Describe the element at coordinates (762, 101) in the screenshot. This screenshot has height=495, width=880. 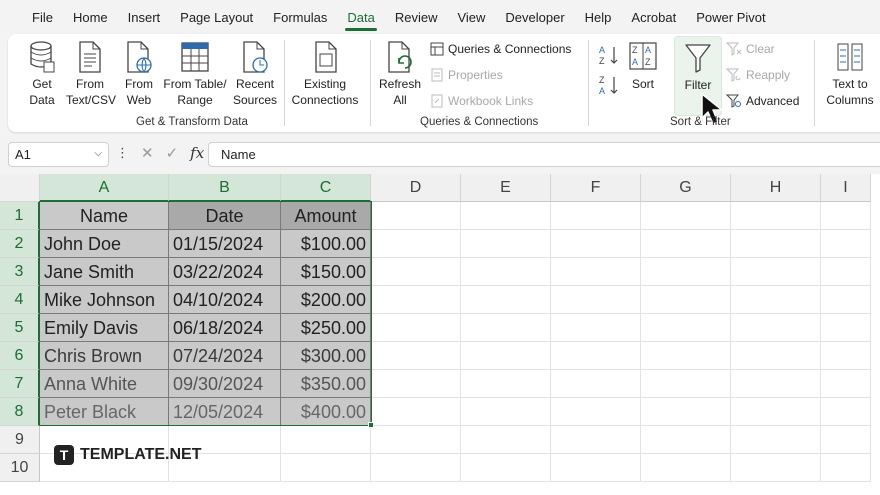
I see `advanced-button: Advanced` at that location.